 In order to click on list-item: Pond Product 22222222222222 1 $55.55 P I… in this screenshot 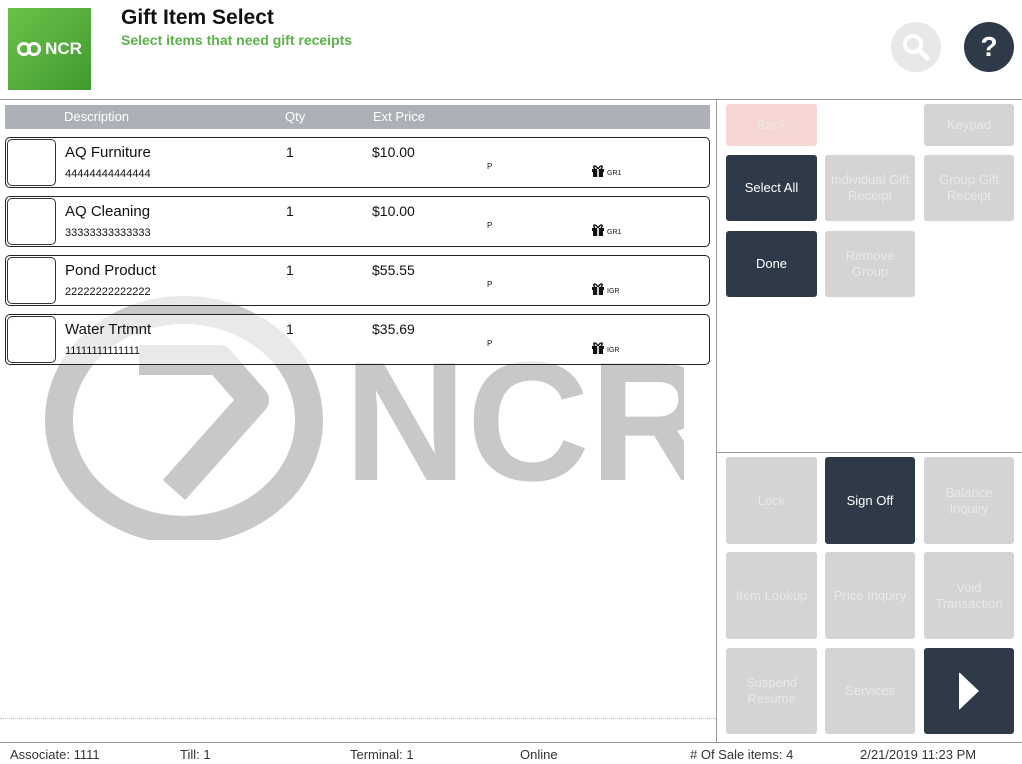, I will do `click(357, 280)`.